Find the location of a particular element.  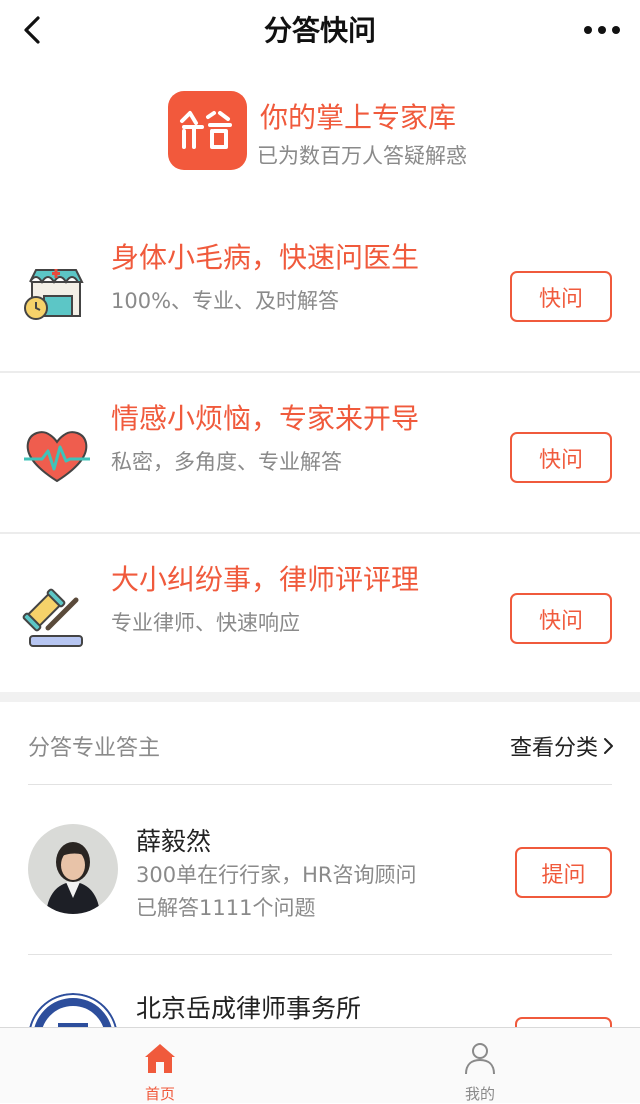

clinic-icon is located at coordinates (57, 295).